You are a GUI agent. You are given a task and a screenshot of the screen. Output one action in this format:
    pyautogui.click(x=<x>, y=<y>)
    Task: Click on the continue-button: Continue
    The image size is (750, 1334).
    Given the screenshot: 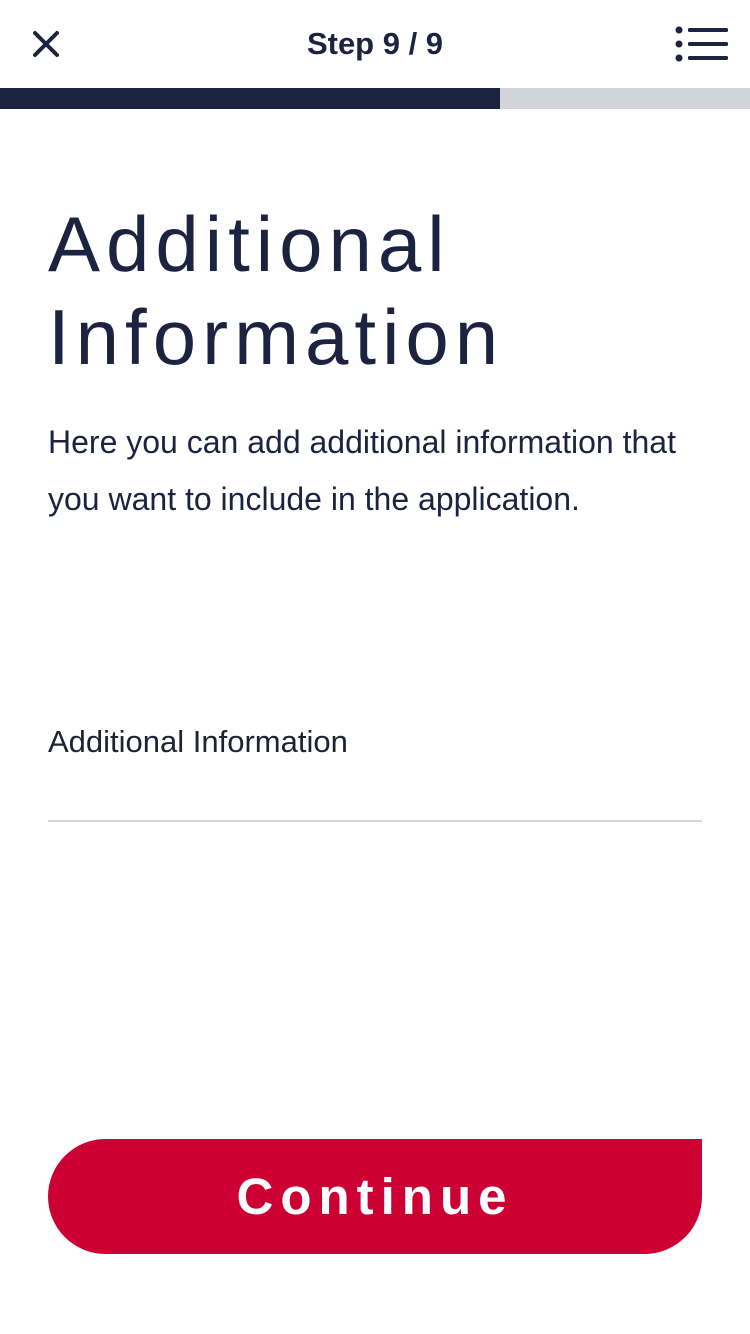 What is the action you would take?
    pyautogui.click(x=375, y=1196)
    